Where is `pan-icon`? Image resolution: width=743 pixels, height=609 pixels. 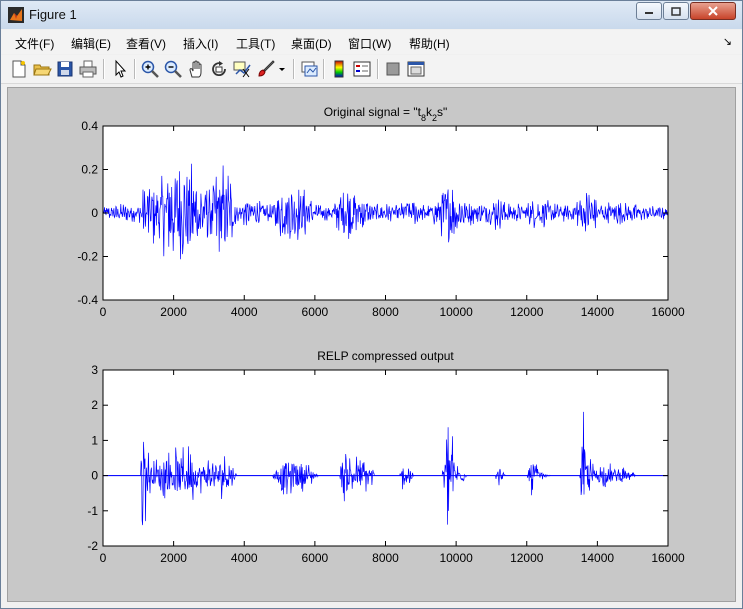 pan-icon is located at coordinates (195, 69).